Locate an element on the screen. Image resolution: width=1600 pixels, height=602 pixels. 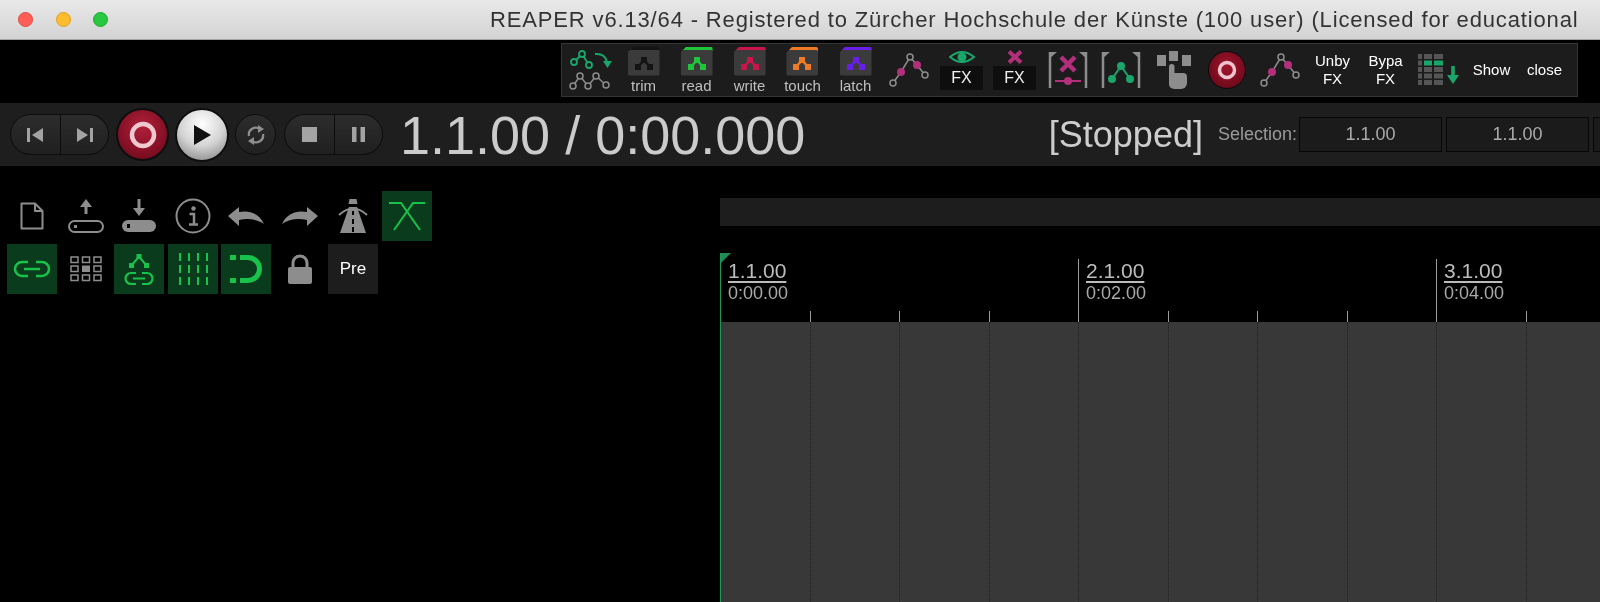
time-label: 0:02.00 is located at coordinates (1116, 293).